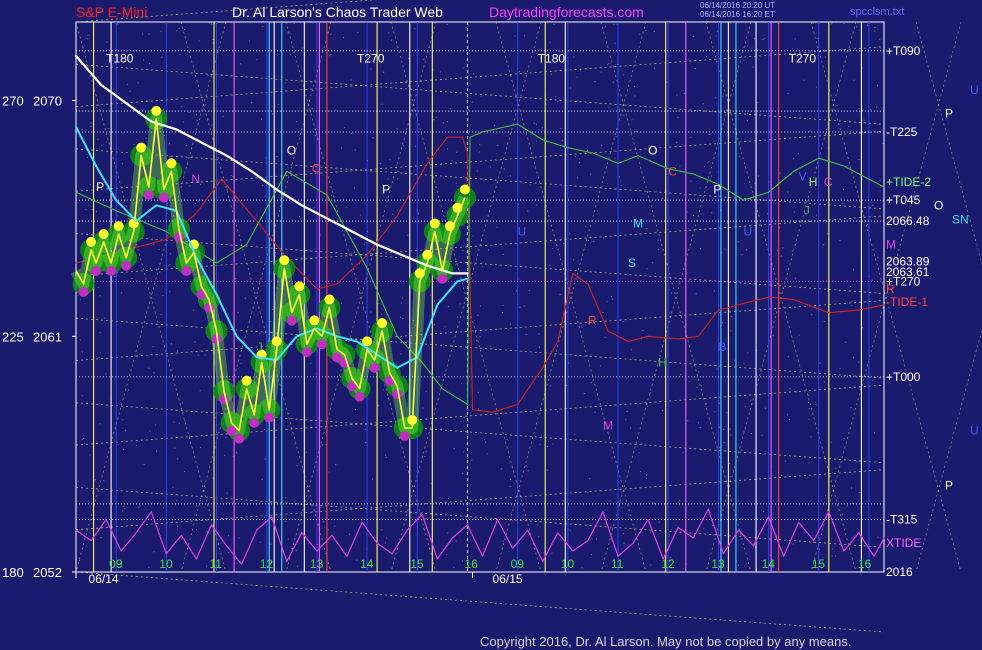 This screenshot has width=982, height=650. Describe the element at coordinates (907, 302) in the screenshot. I see `right-level-label: -TIDE-1` at that location.